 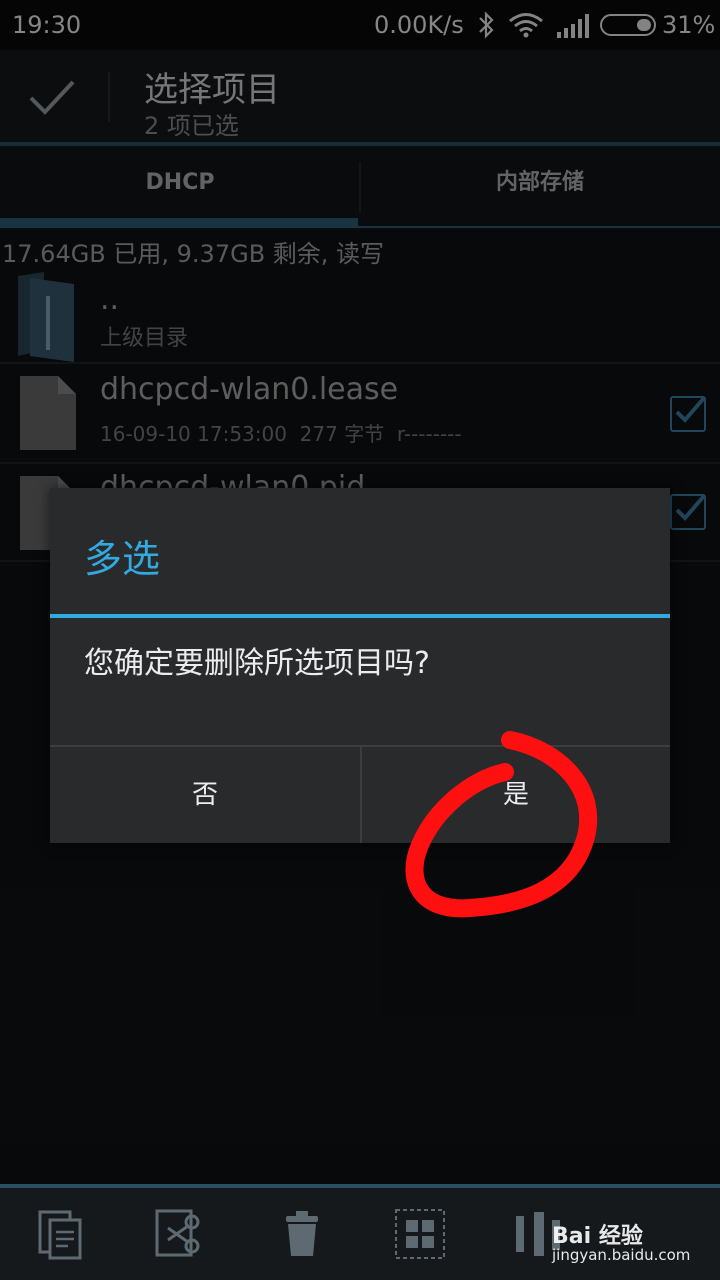 I want to click on watermark-url: jingyan.baidu.com, so click(x=621, y=1255).